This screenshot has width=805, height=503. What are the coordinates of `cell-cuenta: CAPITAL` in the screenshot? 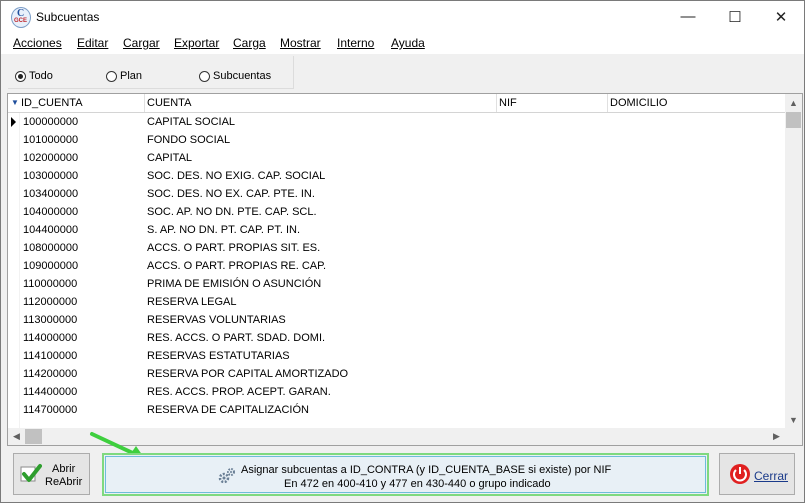 It's located at (169, 158).